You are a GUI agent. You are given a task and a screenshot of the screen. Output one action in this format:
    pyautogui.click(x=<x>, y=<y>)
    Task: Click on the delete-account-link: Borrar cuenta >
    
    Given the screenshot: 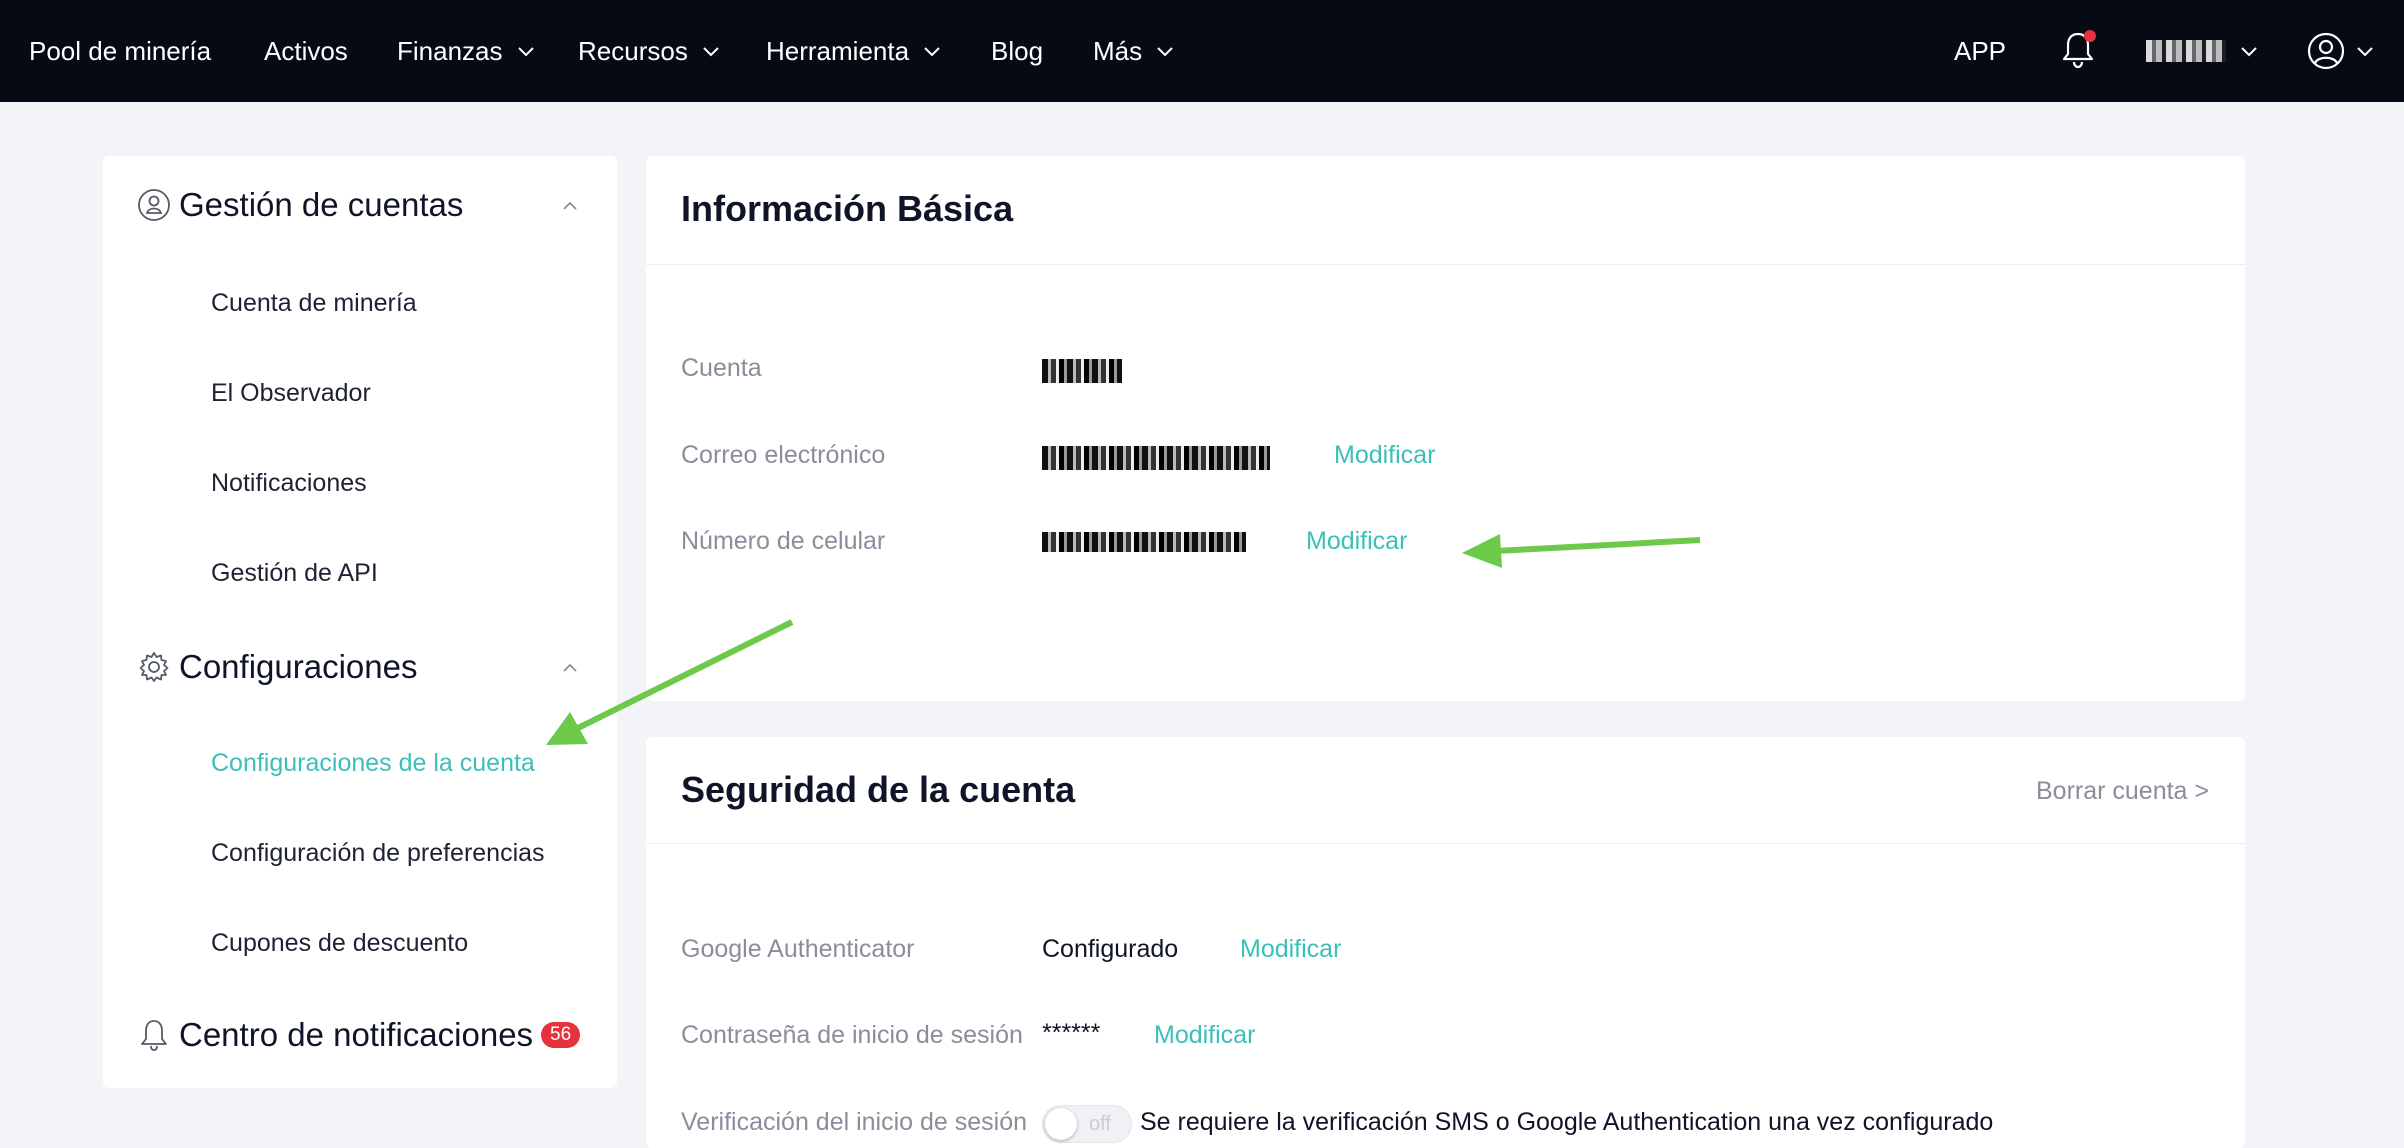 What is the action you would take?
    pyautogui.click(x=2122, y=791)
    